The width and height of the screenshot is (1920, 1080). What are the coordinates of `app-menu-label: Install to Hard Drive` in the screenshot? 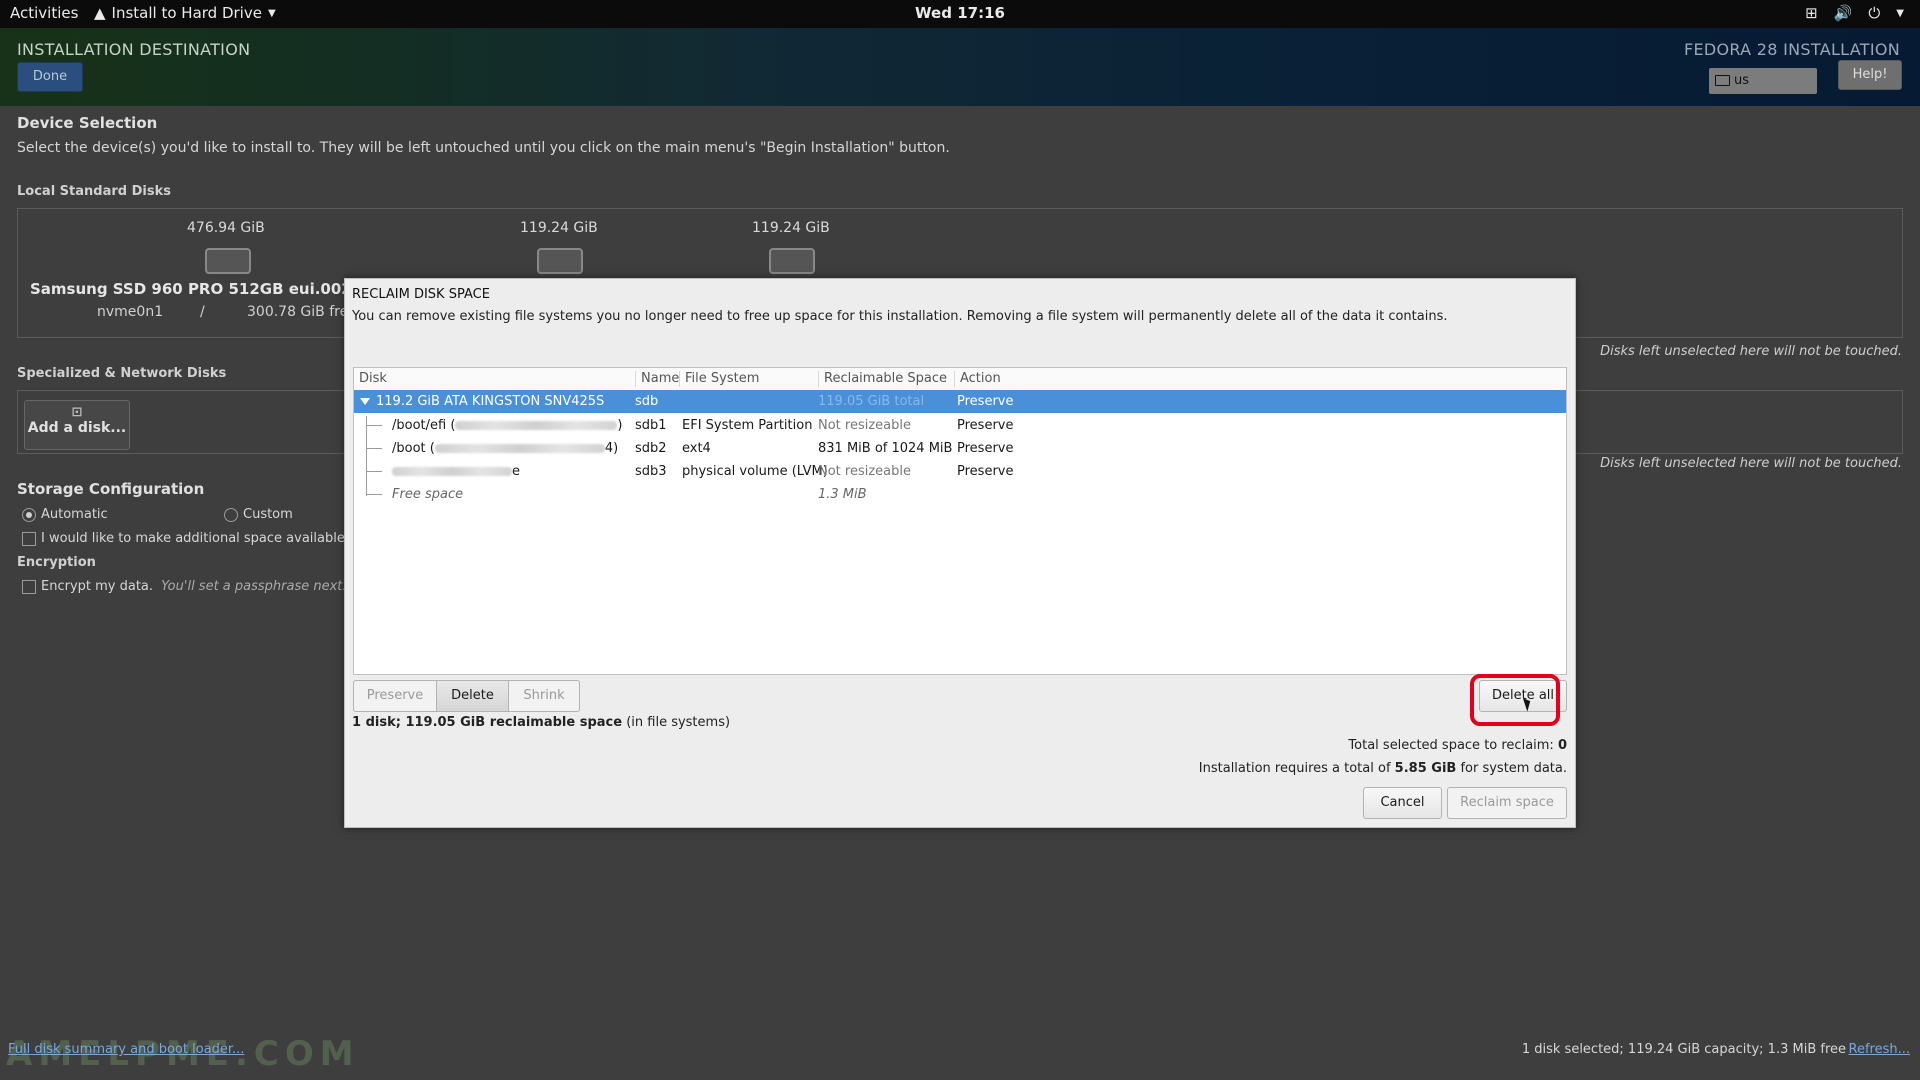 It's located at (186, 13).